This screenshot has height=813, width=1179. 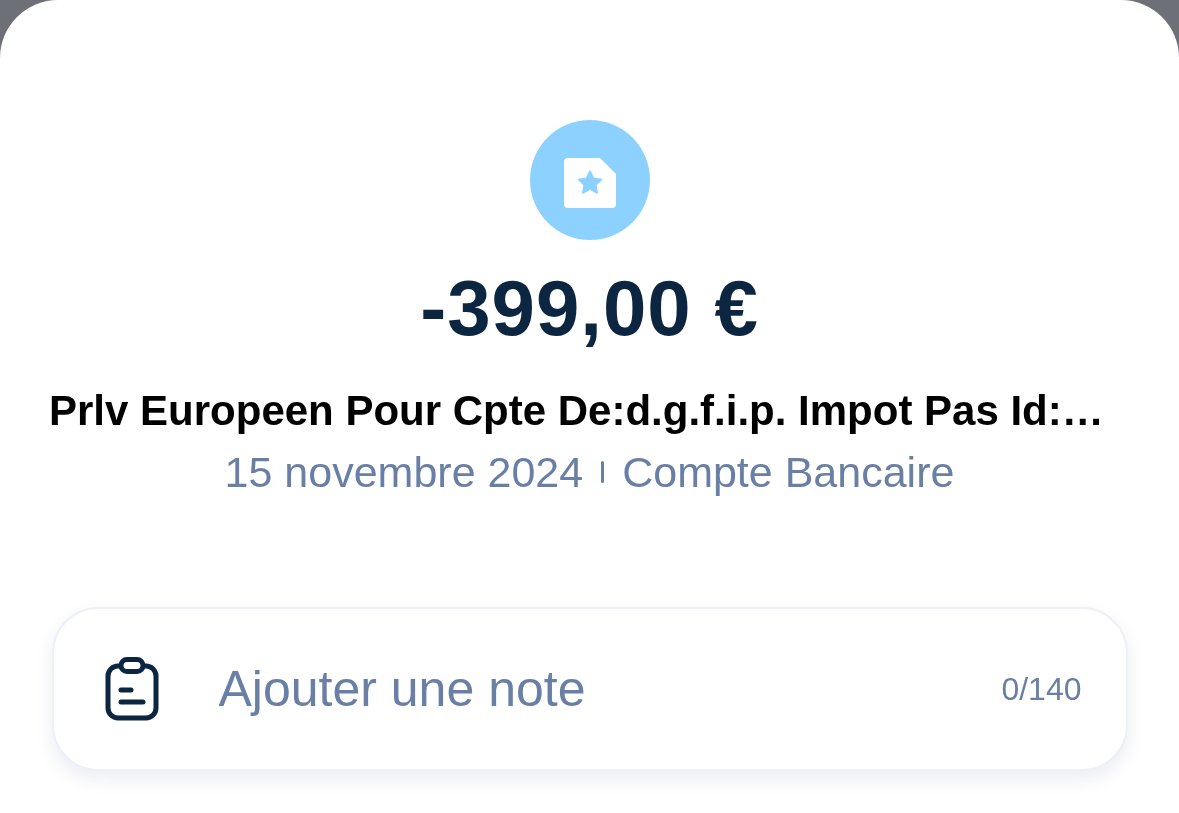 What do you see at coordinates (404, 472) in the screenshot?
I see `transaction-date: 15 novembre 2024` at bounding box center [404, 472].